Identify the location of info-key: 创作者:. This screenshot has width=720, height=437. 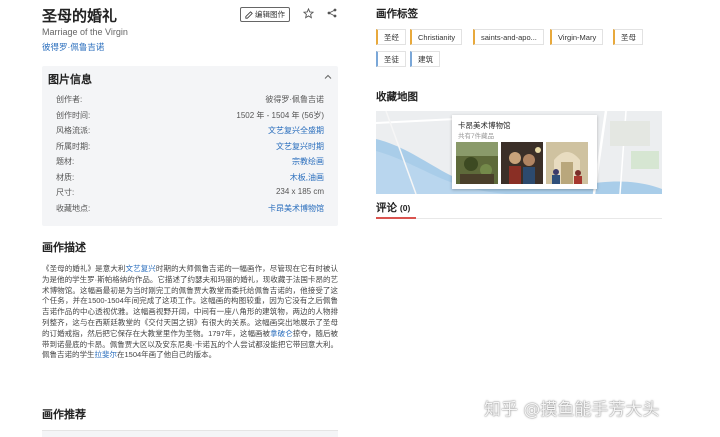
(69, 99).